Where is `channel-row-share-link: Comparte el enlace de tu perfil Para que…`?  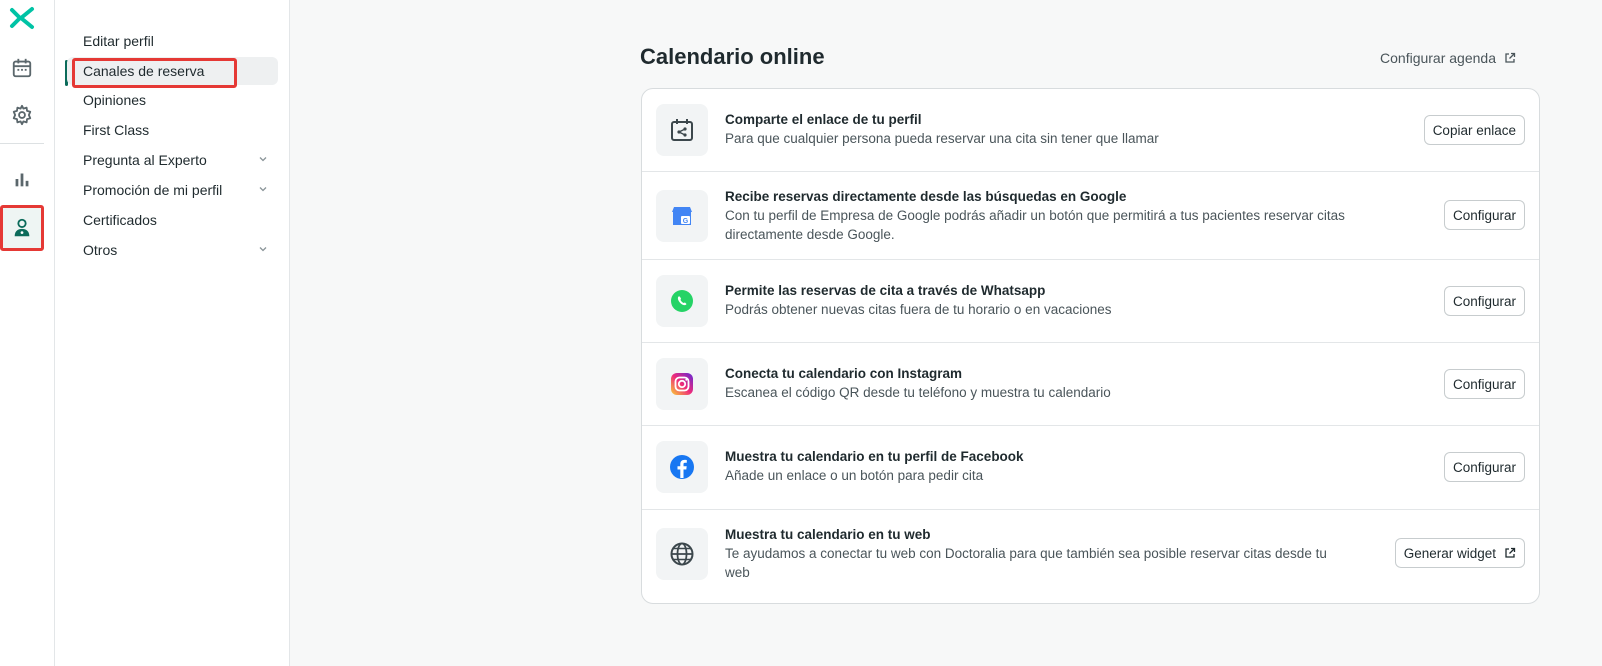 channel-row-share-link: Comparte el enlace de tu perfil Para que… is located at coordinates (1090, 130).